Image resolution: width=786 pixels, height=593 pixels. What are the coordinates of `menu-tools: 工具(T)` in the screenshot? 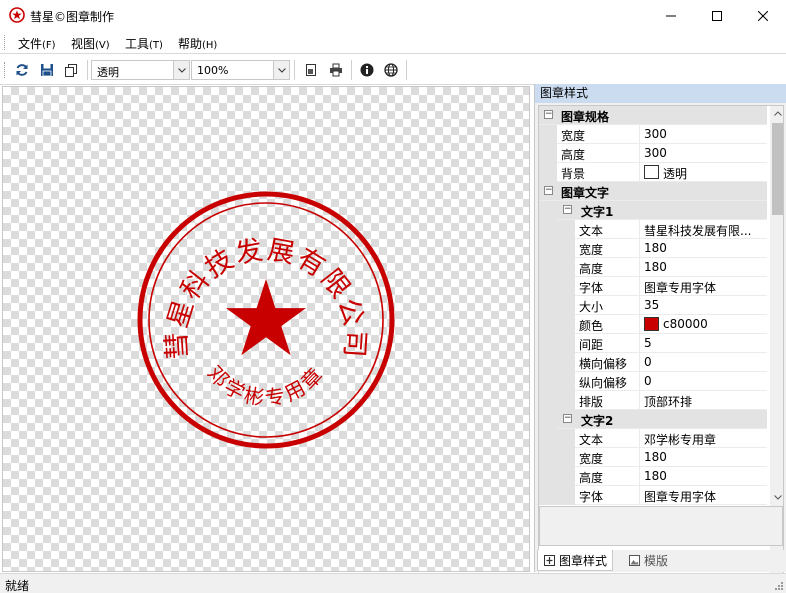 It's located at (144, 43).